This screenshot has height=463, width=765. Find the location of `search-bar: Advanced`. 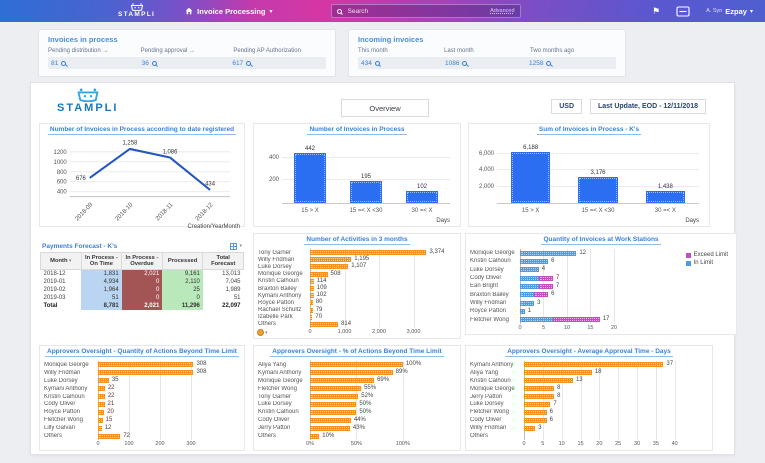

search-bar: Advanced is located at coordinates (425, 11).